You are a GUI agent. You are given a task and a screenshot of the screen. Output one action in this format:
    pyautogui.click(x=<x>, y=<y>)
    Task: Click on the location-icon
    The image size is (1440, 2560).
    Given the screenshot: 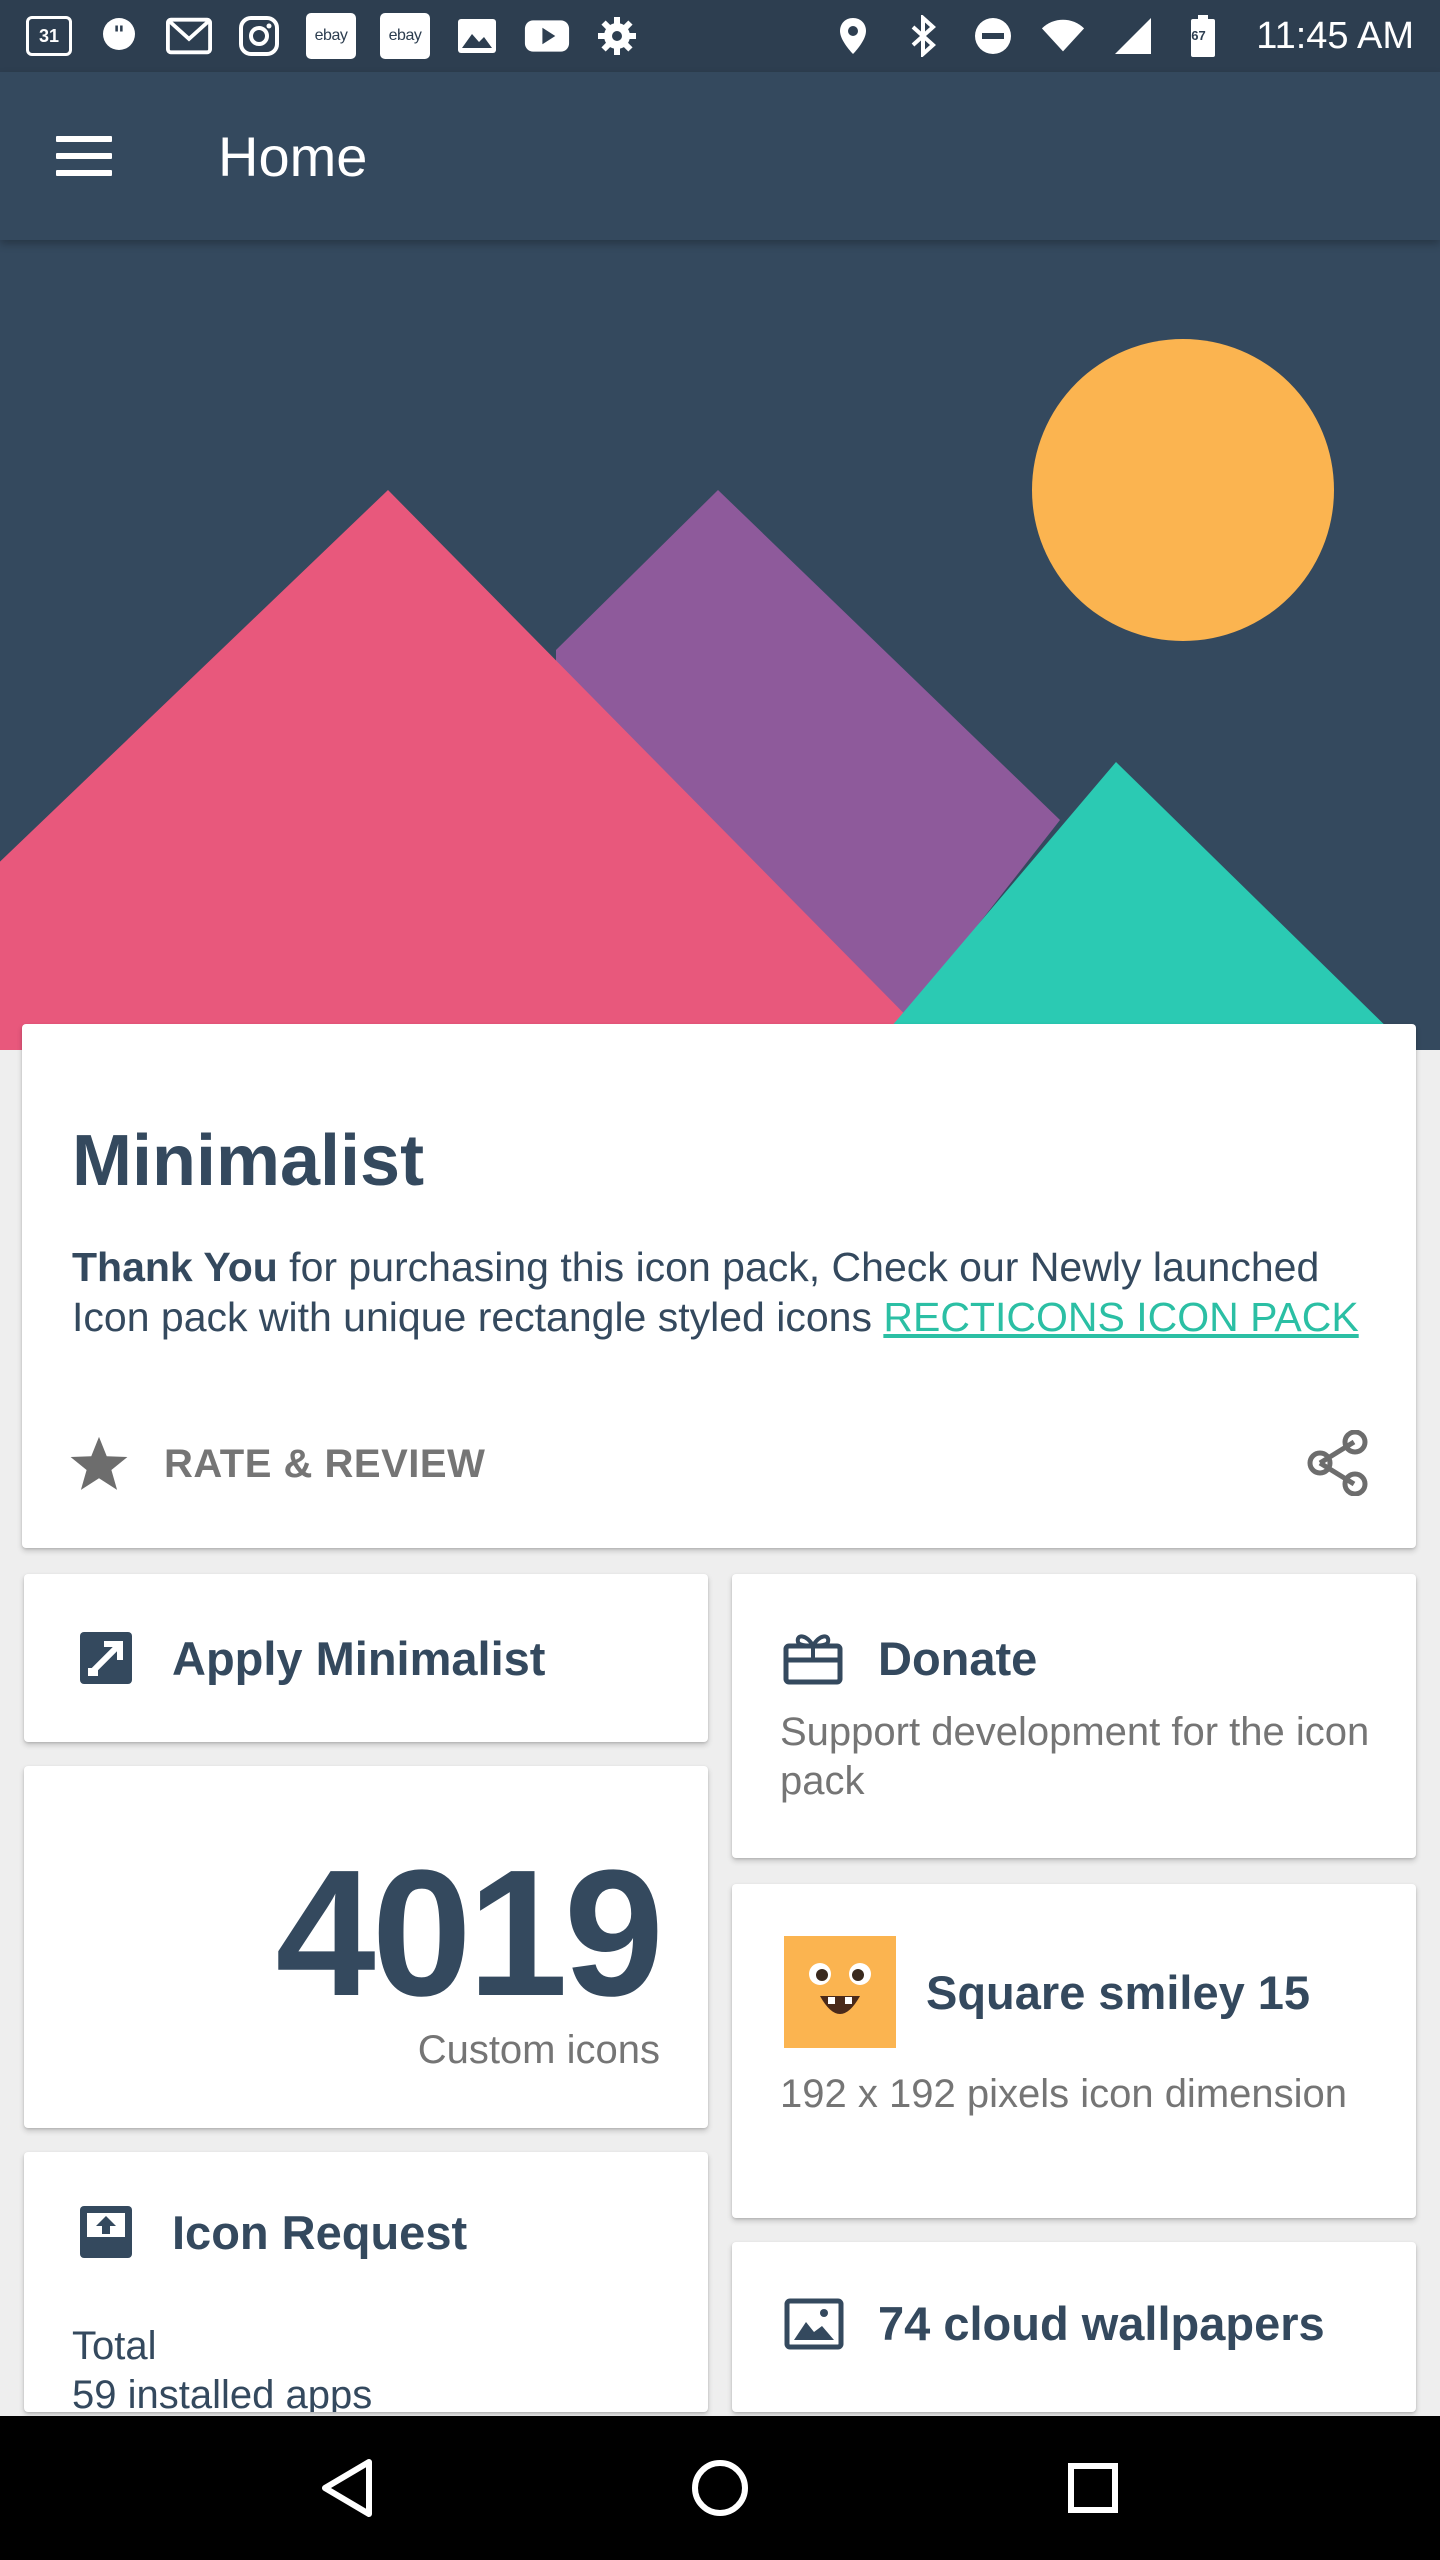 What is the action you would take?
    pyautogui.click(x=853, y=36)
    